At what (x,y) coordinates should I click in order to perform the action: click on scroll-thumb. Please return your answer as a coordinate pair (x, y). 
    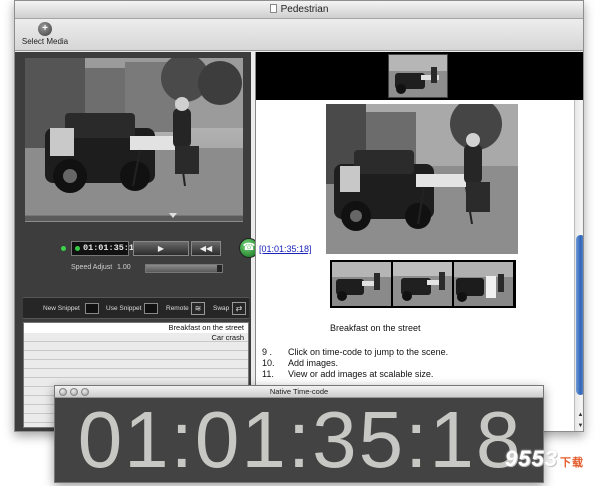
    Looking at the image, I should click on (579, 315).